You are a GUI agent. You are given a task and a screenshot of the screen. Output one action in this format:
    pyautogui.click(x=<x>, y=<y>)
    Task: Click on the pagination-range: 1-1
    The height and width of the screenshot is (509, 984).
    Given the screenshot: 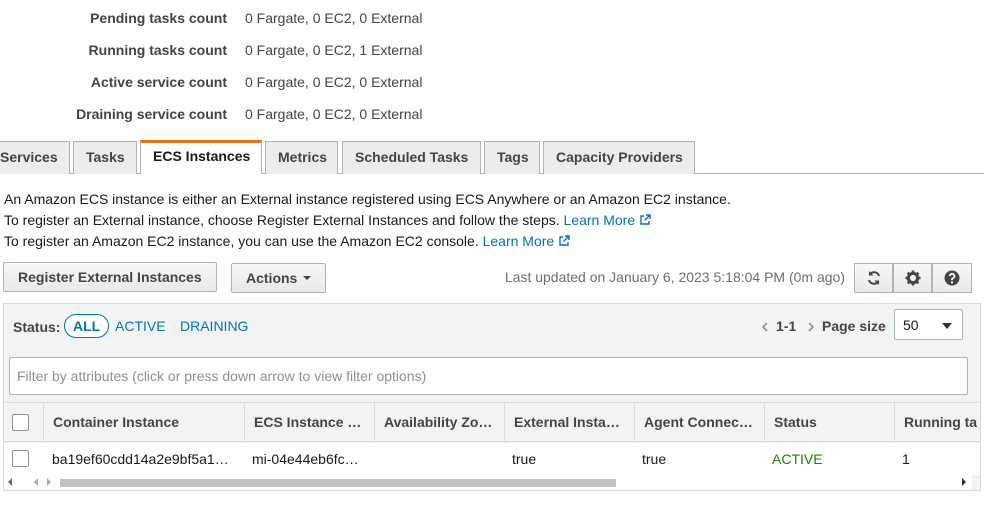 What is the action you would take?
    pyautogui.click(x=786, y=326)
    